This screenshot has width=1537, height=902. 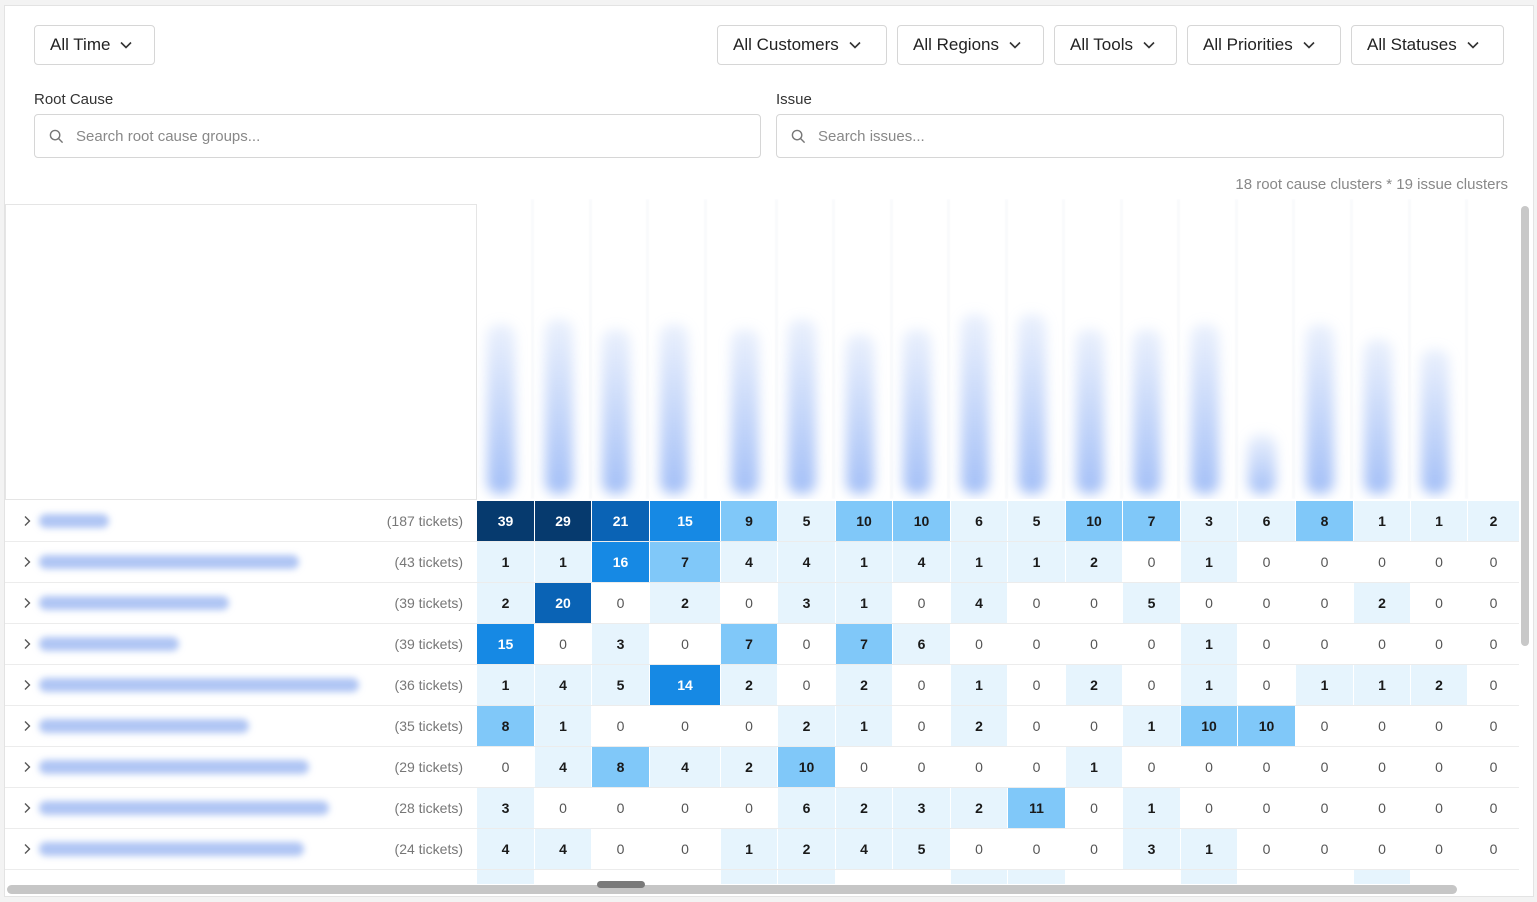 What do you see at coordinates (1037, 808) in the screenshot?
I see `matrix-cell: 11` at bounding box center [1037, 808].